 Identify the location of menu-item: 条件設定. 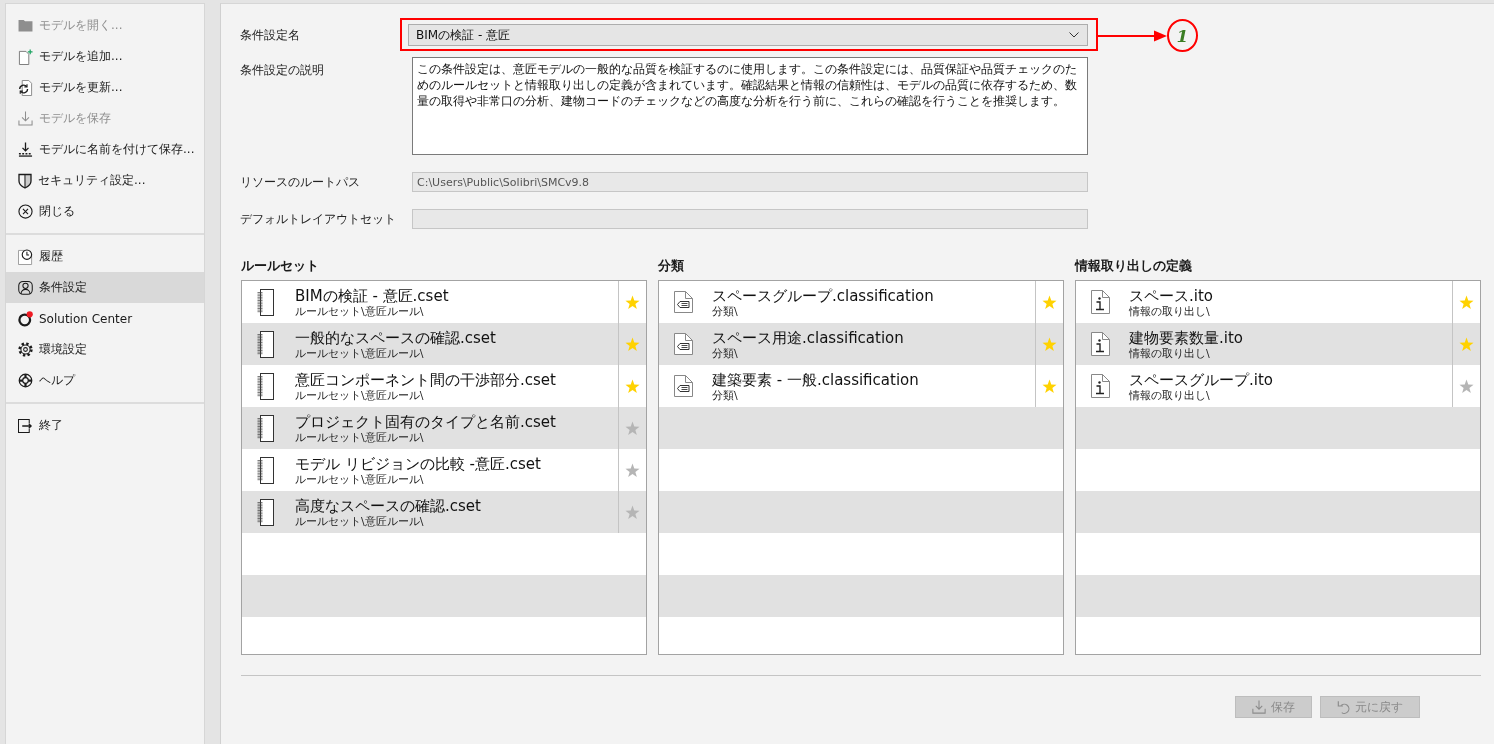
(105, 287).